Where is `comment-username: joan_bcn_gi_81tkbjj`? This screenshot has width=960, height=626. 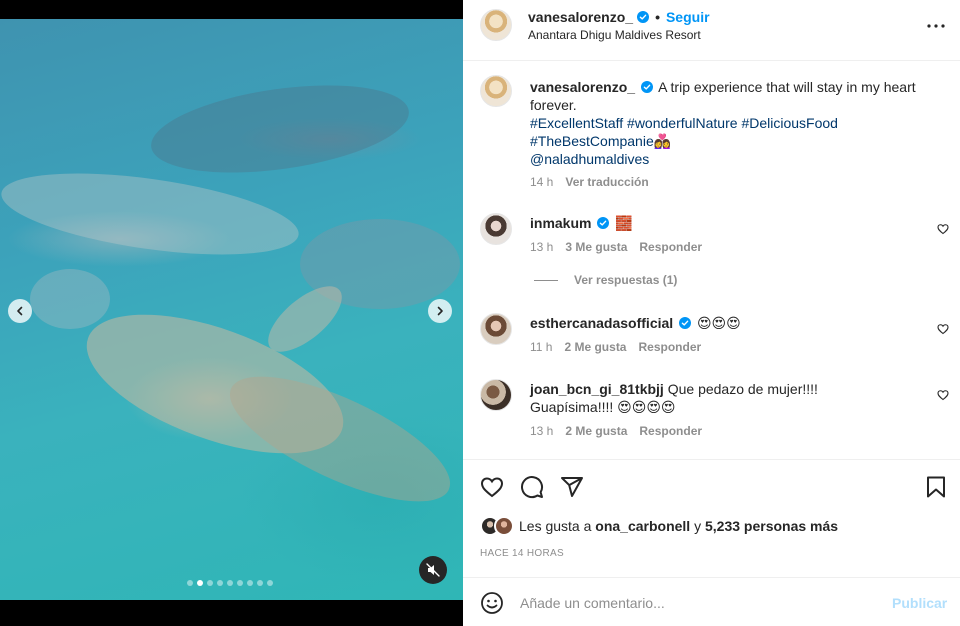
comment-username: joan_bcn_gi_81tkbjj is located at coordinates (597, 389).